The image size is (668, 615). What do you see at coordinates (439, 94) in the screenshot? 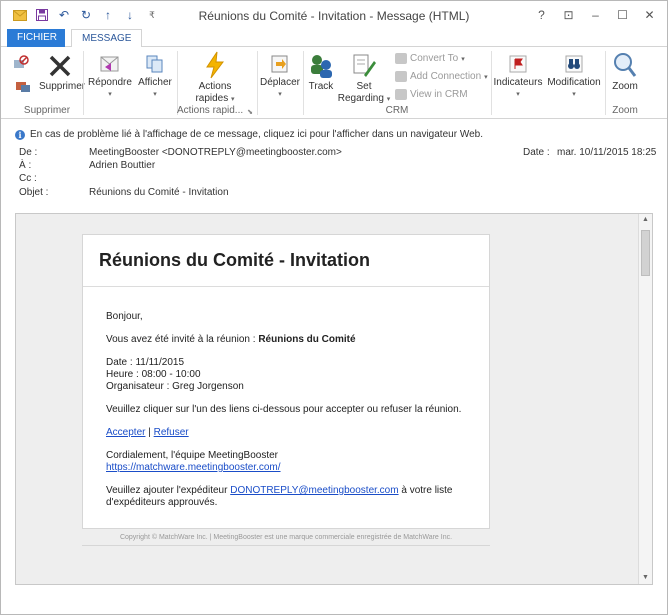
I see `view-in-crm-label: View in CRM` at bounding box center [439, 94].